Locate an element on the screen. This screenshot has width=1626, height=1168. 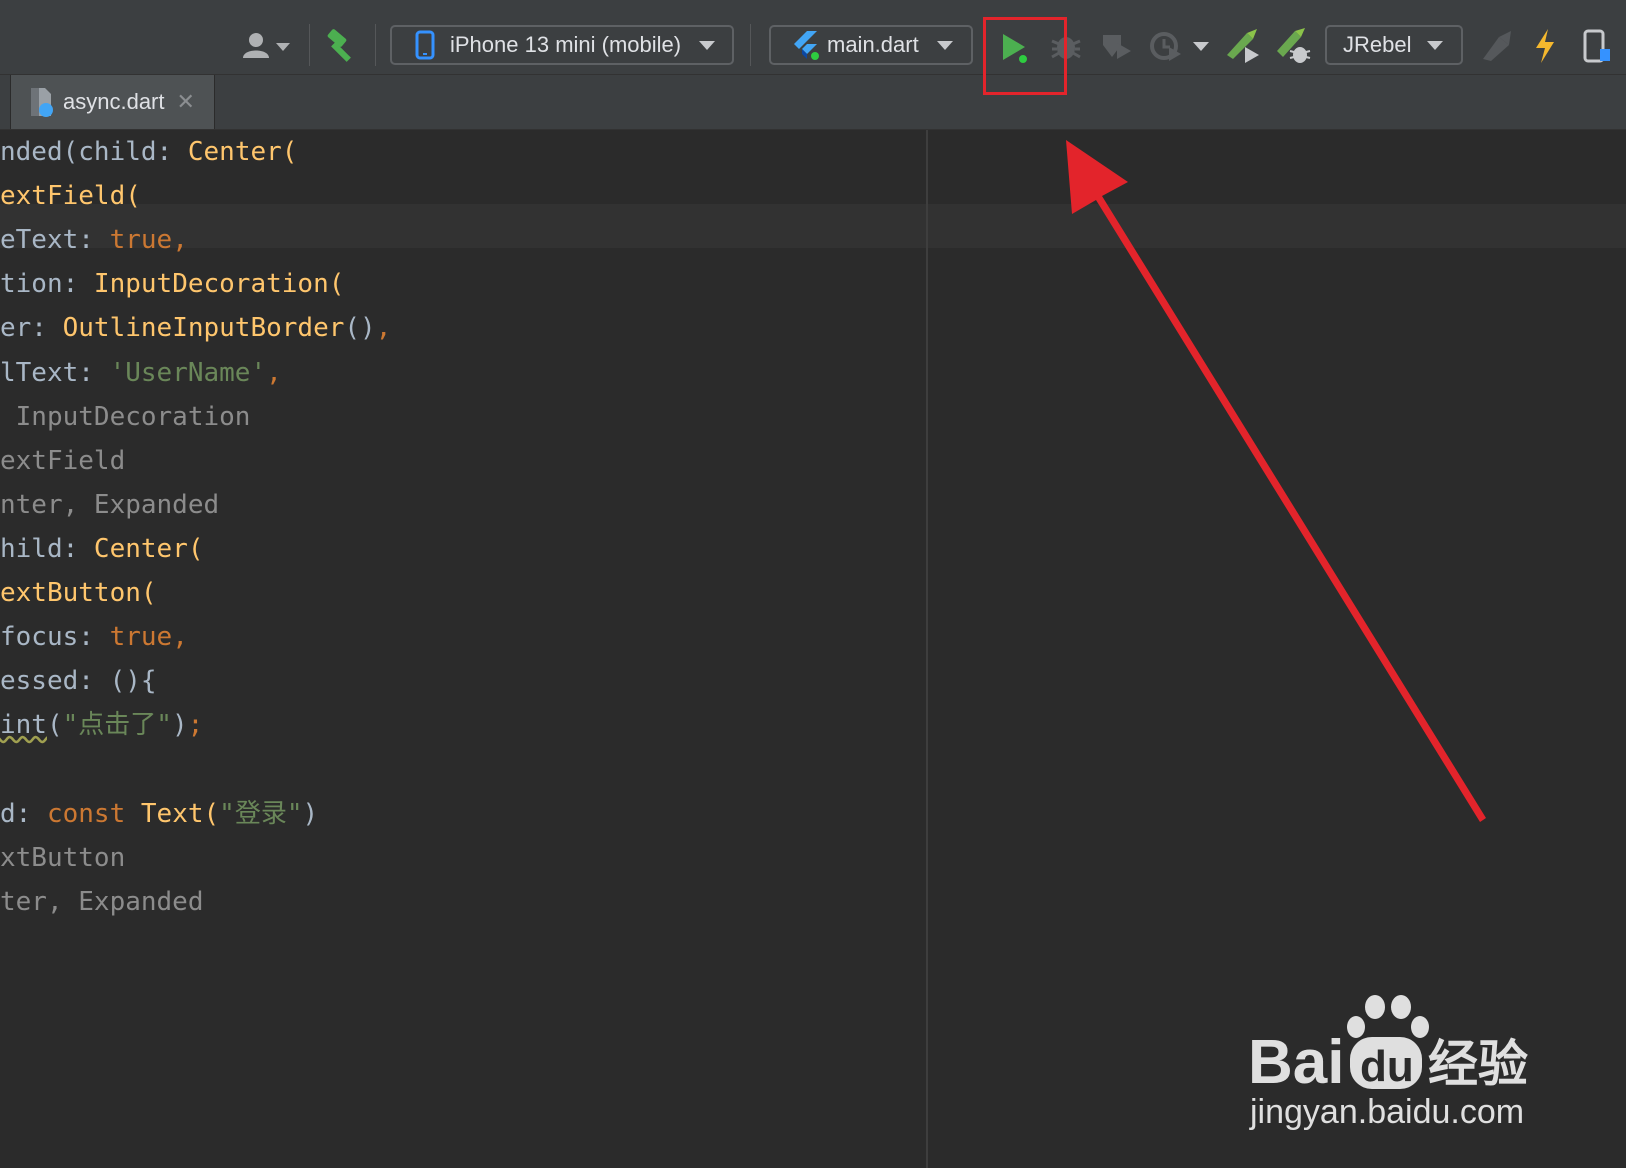
baidu-watermark: Bai du 经验 jingyan.baidu.com is located at coordinates (1388, 1063).